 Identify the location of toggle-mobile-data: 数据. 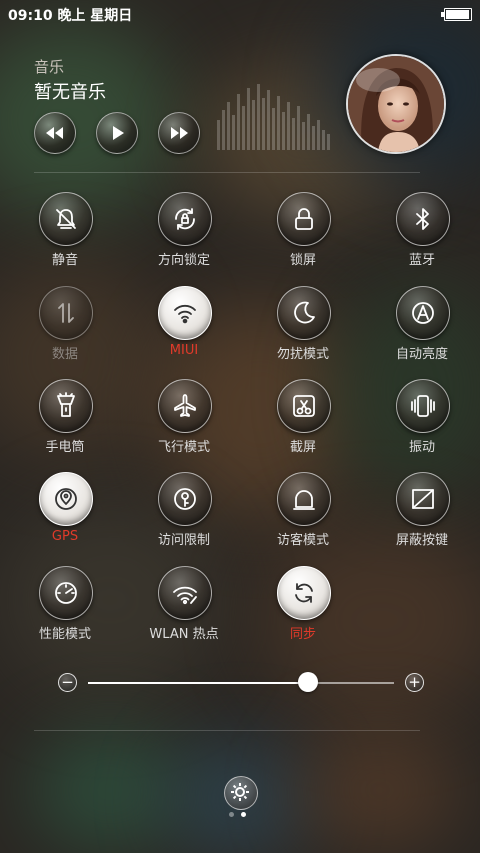
(65, 328).